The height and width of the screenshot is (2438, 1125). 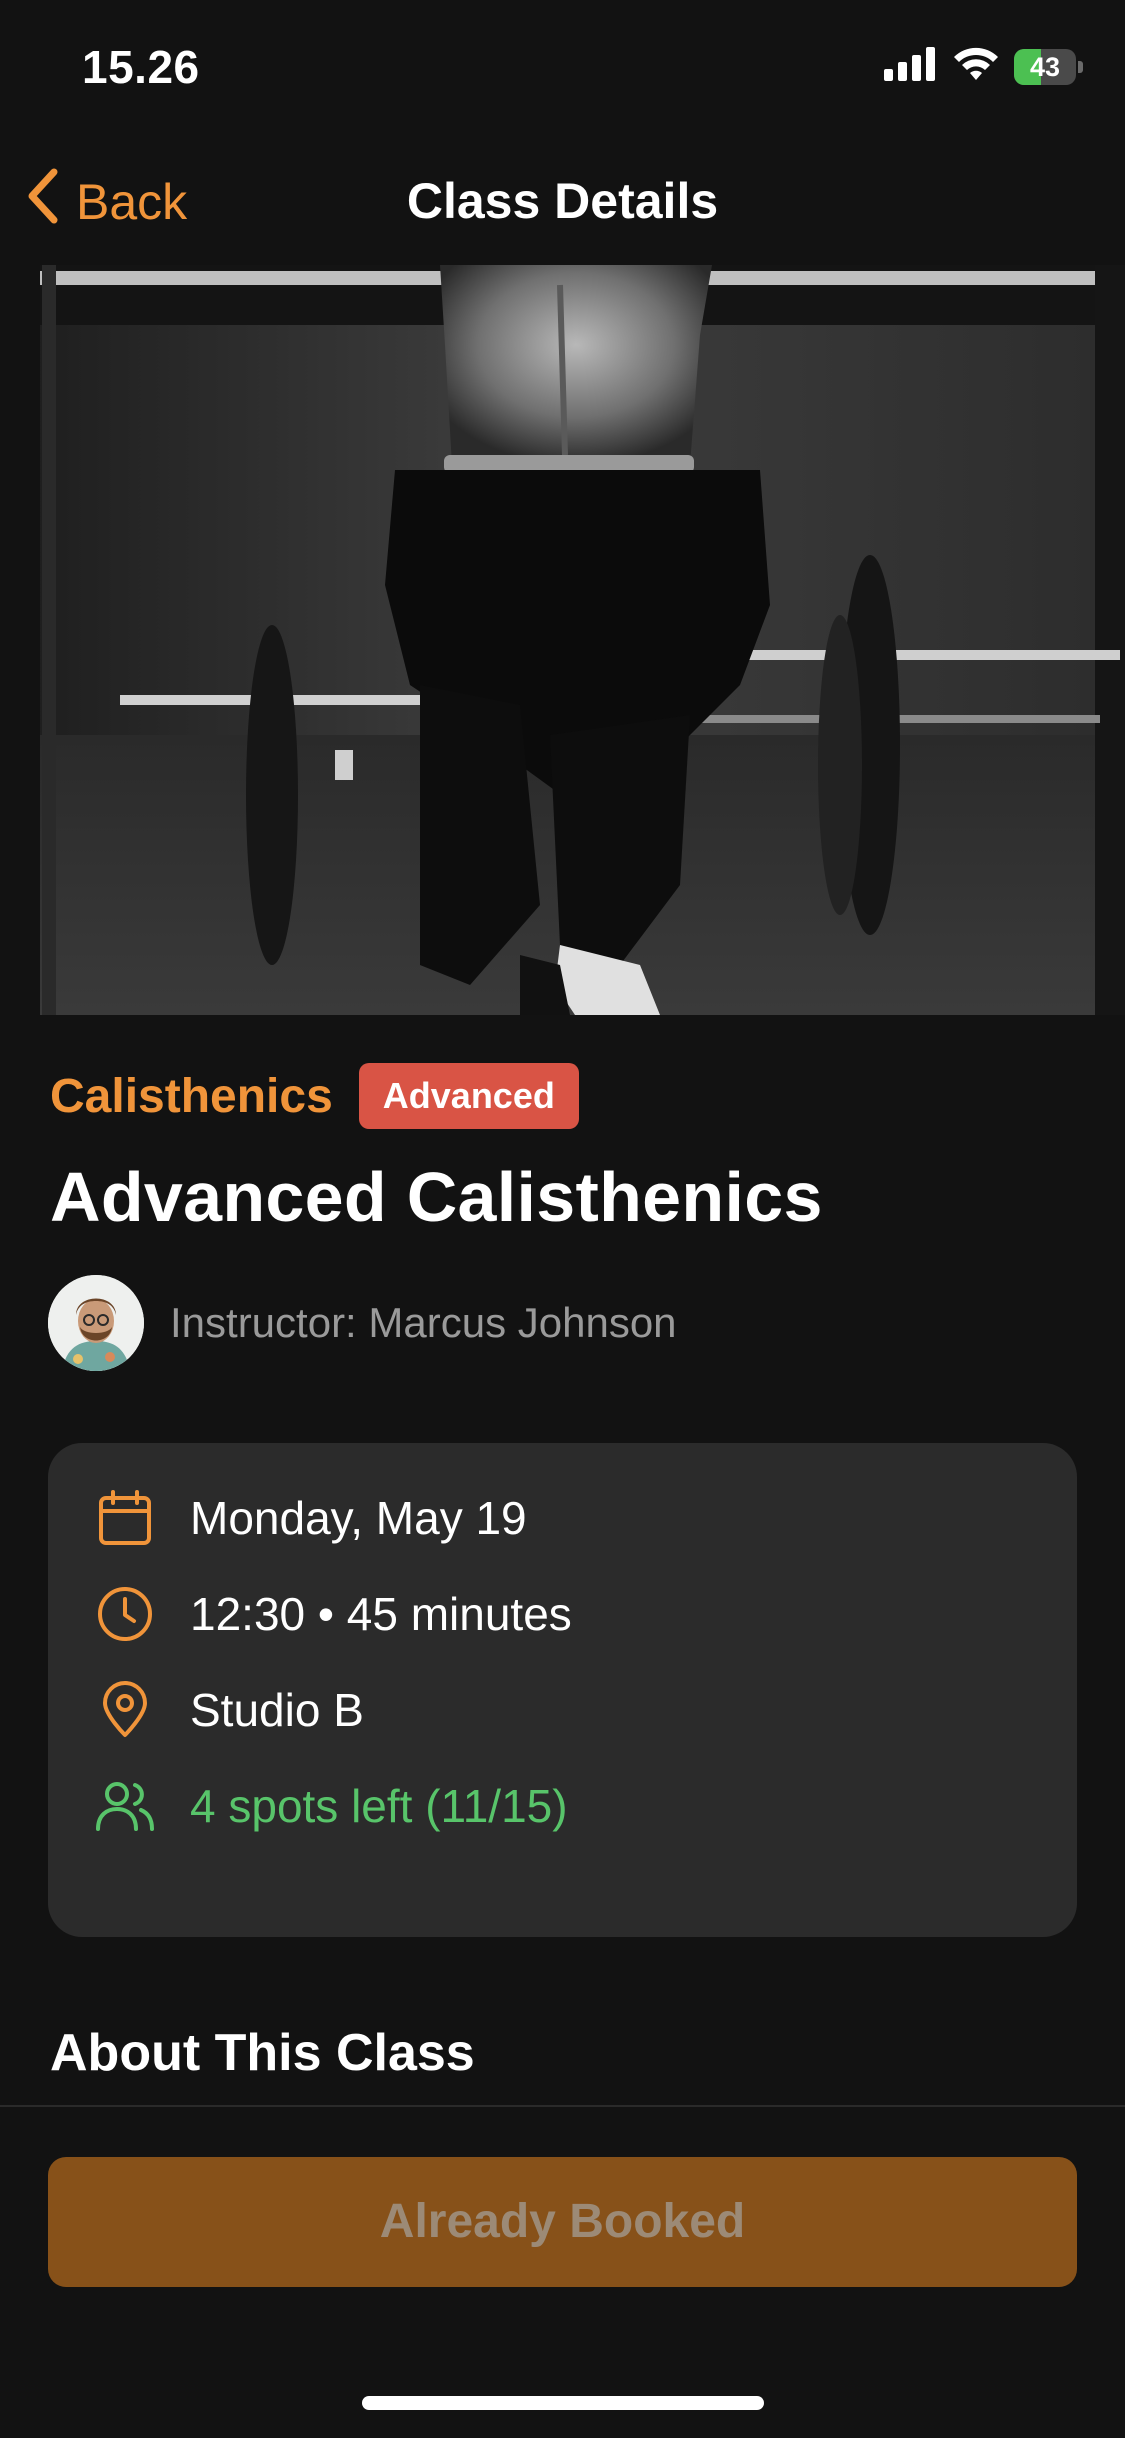 What do you see at coordinates (468, 1096) in the screenshot?
I see `level-badge: Advanced` at bounding box center [468, 1096].